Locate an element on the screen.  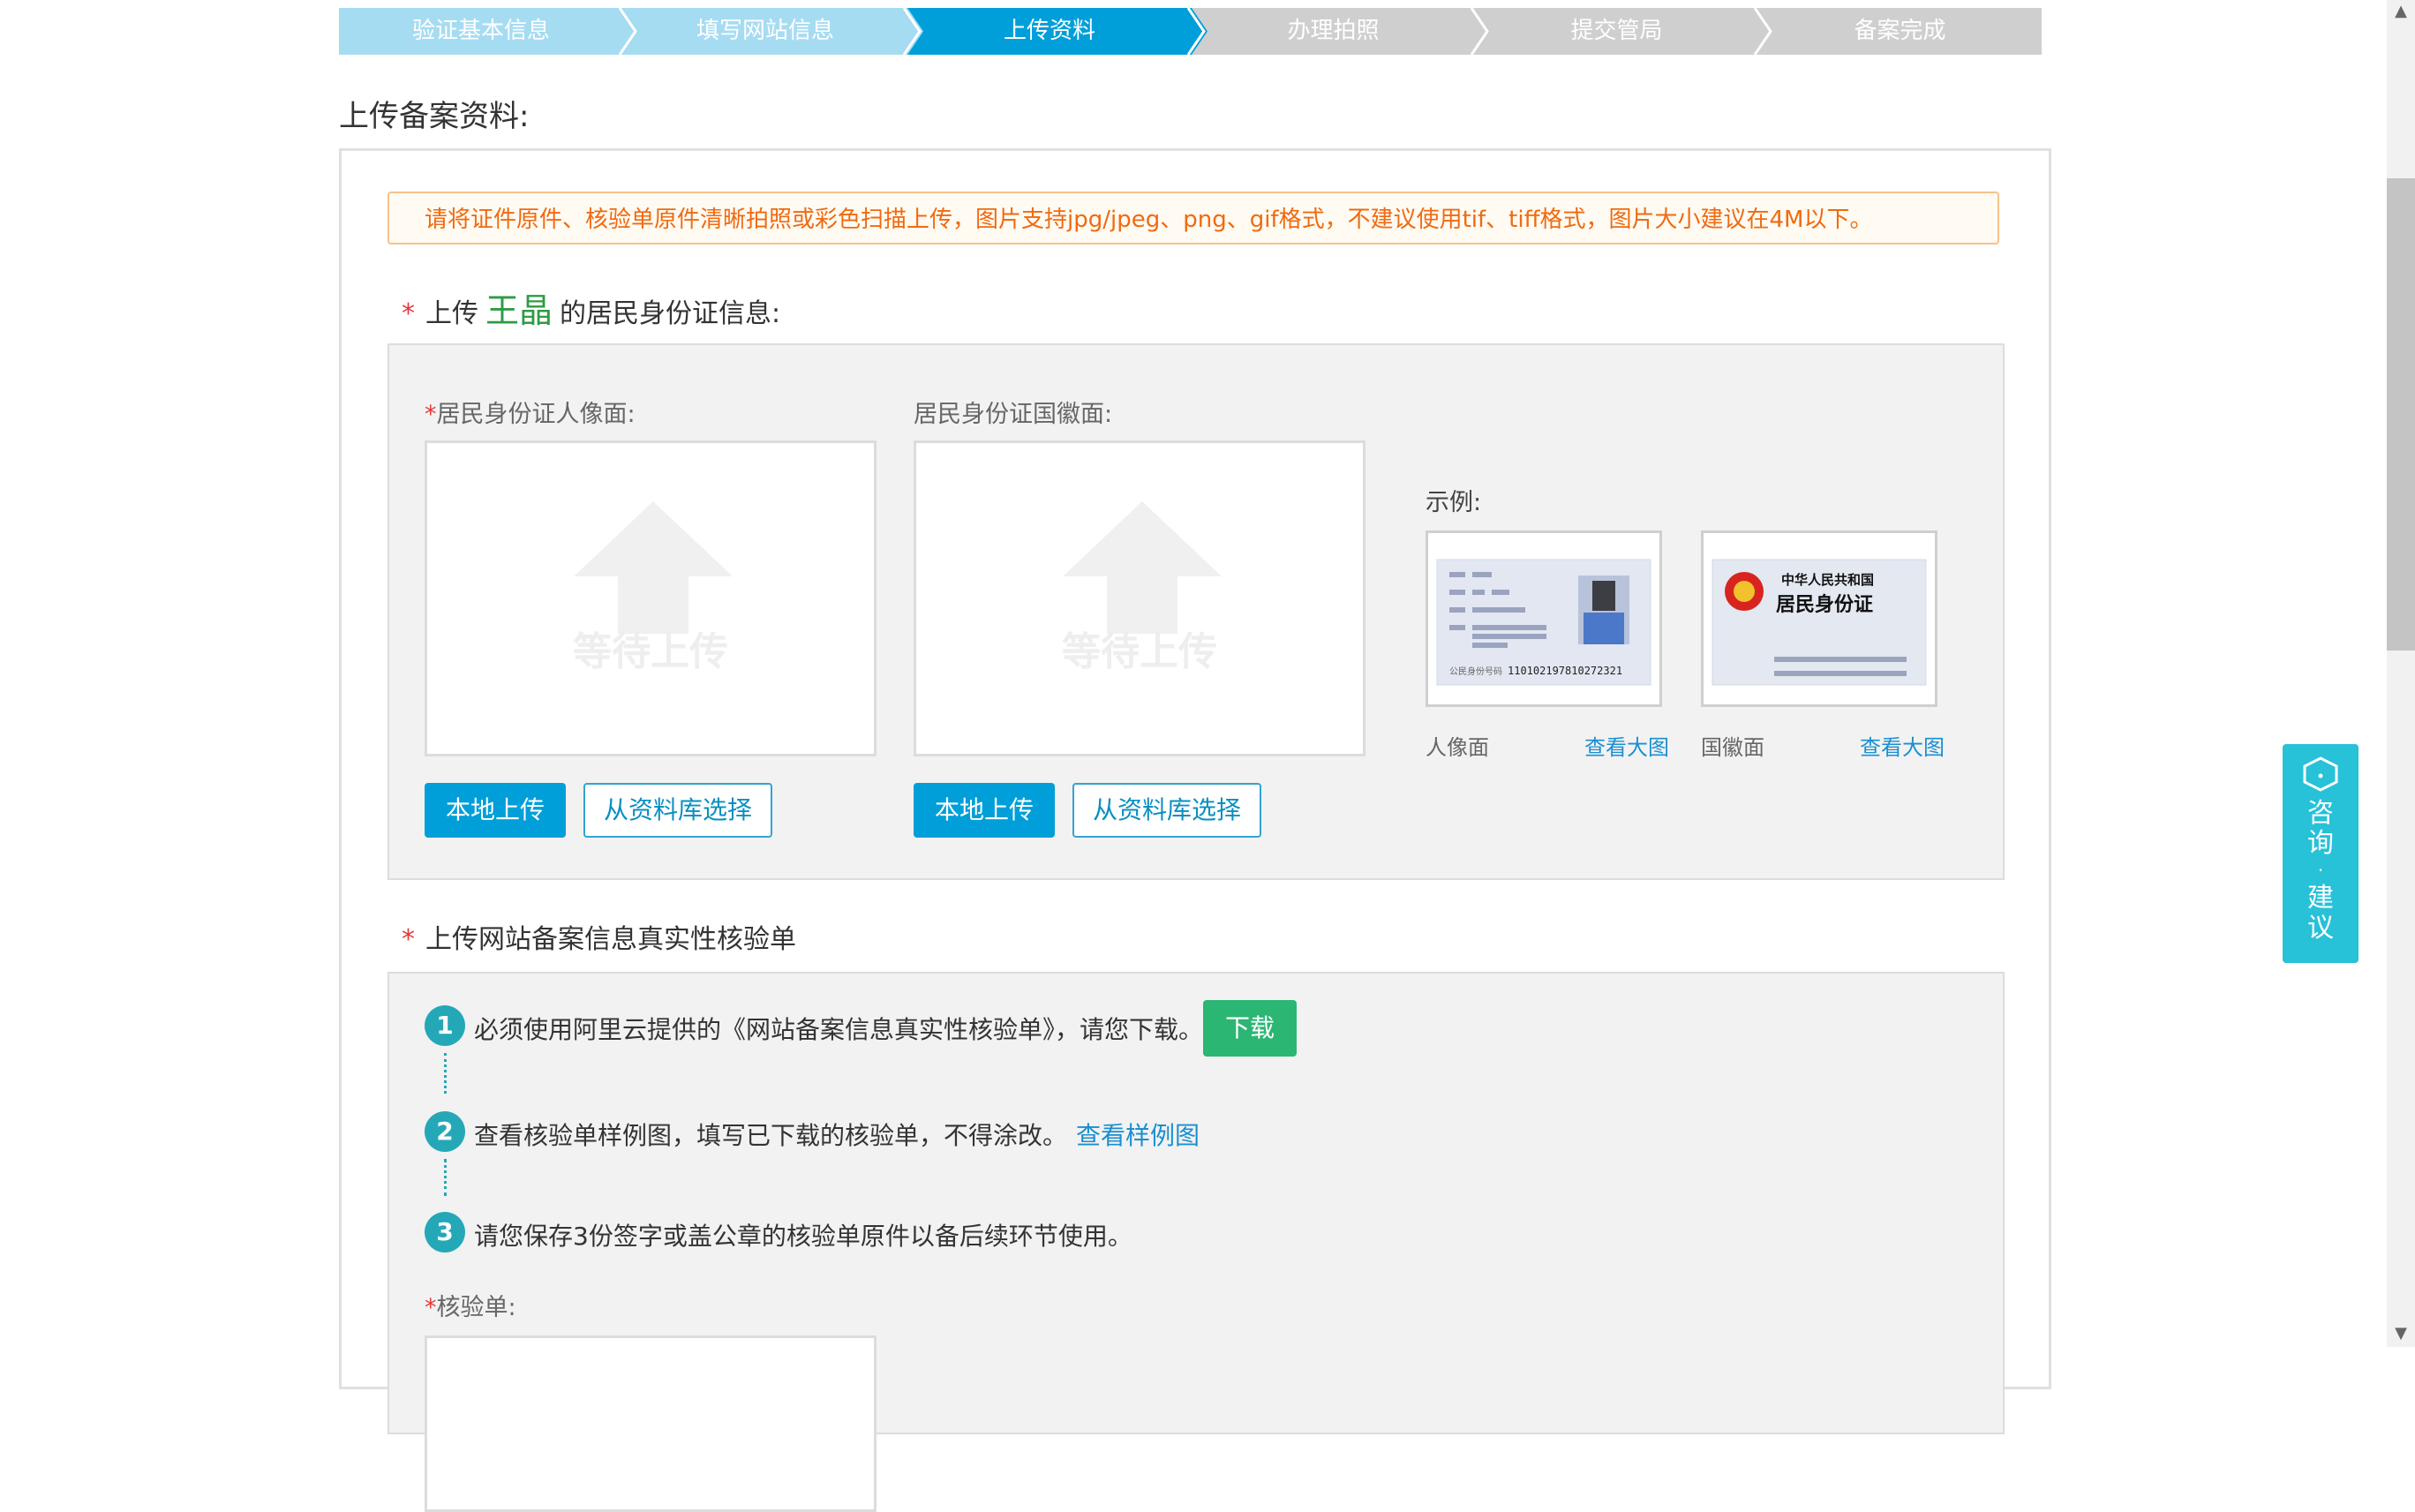
verify-upload-box is located at coordinates (650, 1423).